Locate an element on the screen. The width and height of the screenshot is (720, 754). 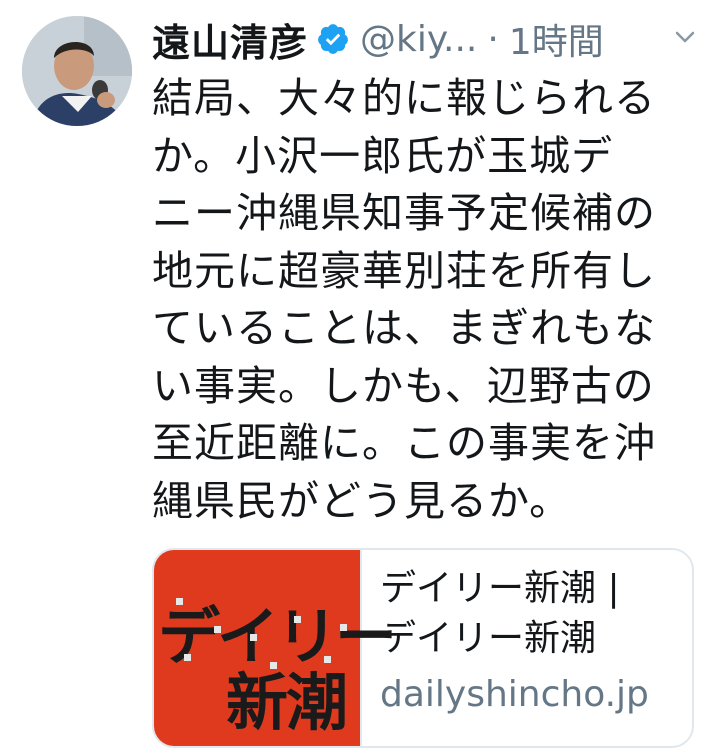
avatar is located at coordinates (77, 71).